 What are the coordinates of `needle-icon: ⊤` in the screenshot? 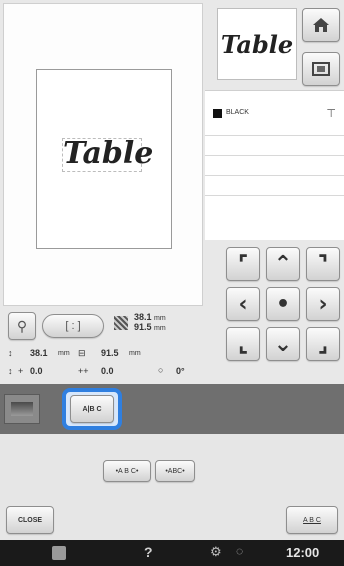 It's located at (331, 114).